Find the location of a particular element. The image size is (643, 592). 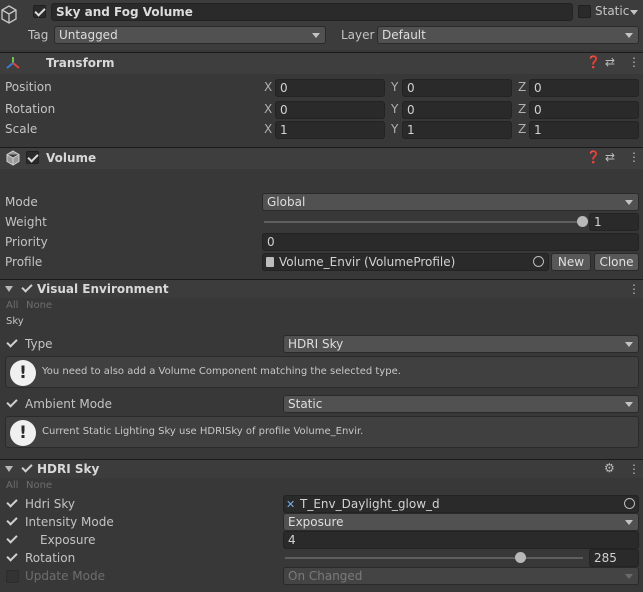

intensity-mode-value: Exposure is located at coordinates (316, 522).